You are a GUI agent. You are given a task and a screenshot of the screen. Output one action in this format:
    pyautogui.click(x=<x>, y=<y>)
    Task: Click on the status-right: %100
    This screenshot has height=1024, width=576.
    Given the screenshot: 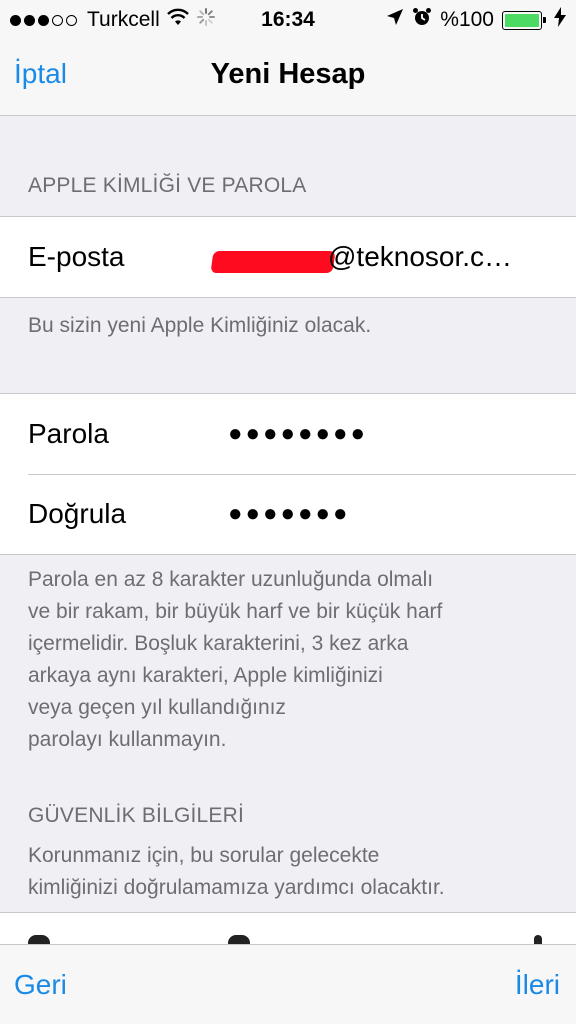 What is the action you would take?
    pyautogui.click(x=476, y=20)
    